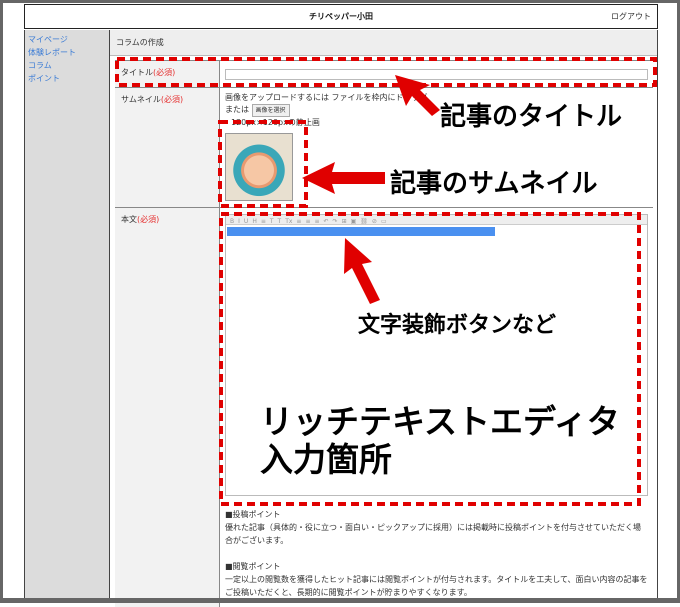 The image size is (680, 607). What do you see at coordinates (326, 459) in the screenshot?
I see `annotation-editor-line2: 入力箇所` at bounding box center [326, 459].